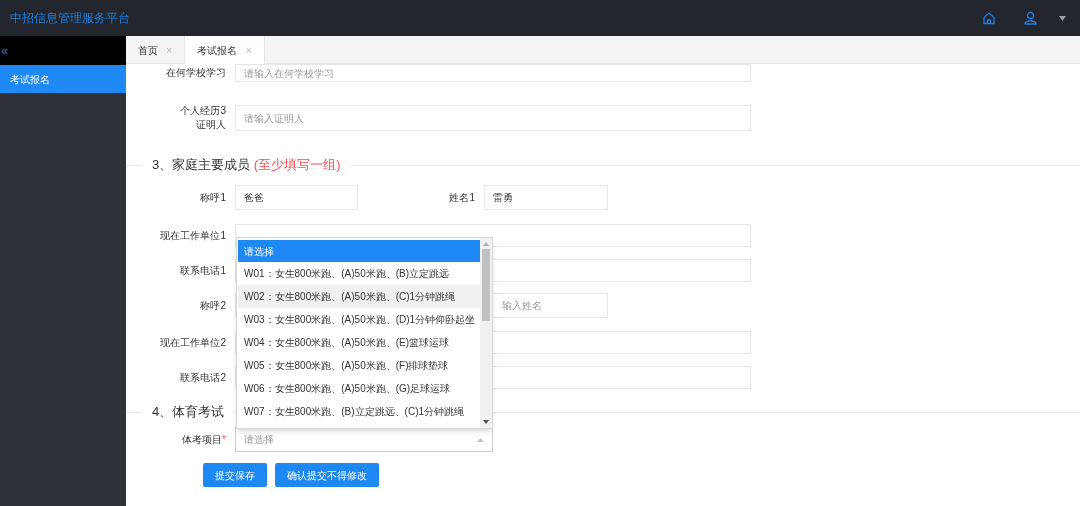 This screenshot has width=1080, height=506. What do you see at coordinates (4, 50) in the screenshot?
I see `collapse-button: «` at bounding box center [4, 50].